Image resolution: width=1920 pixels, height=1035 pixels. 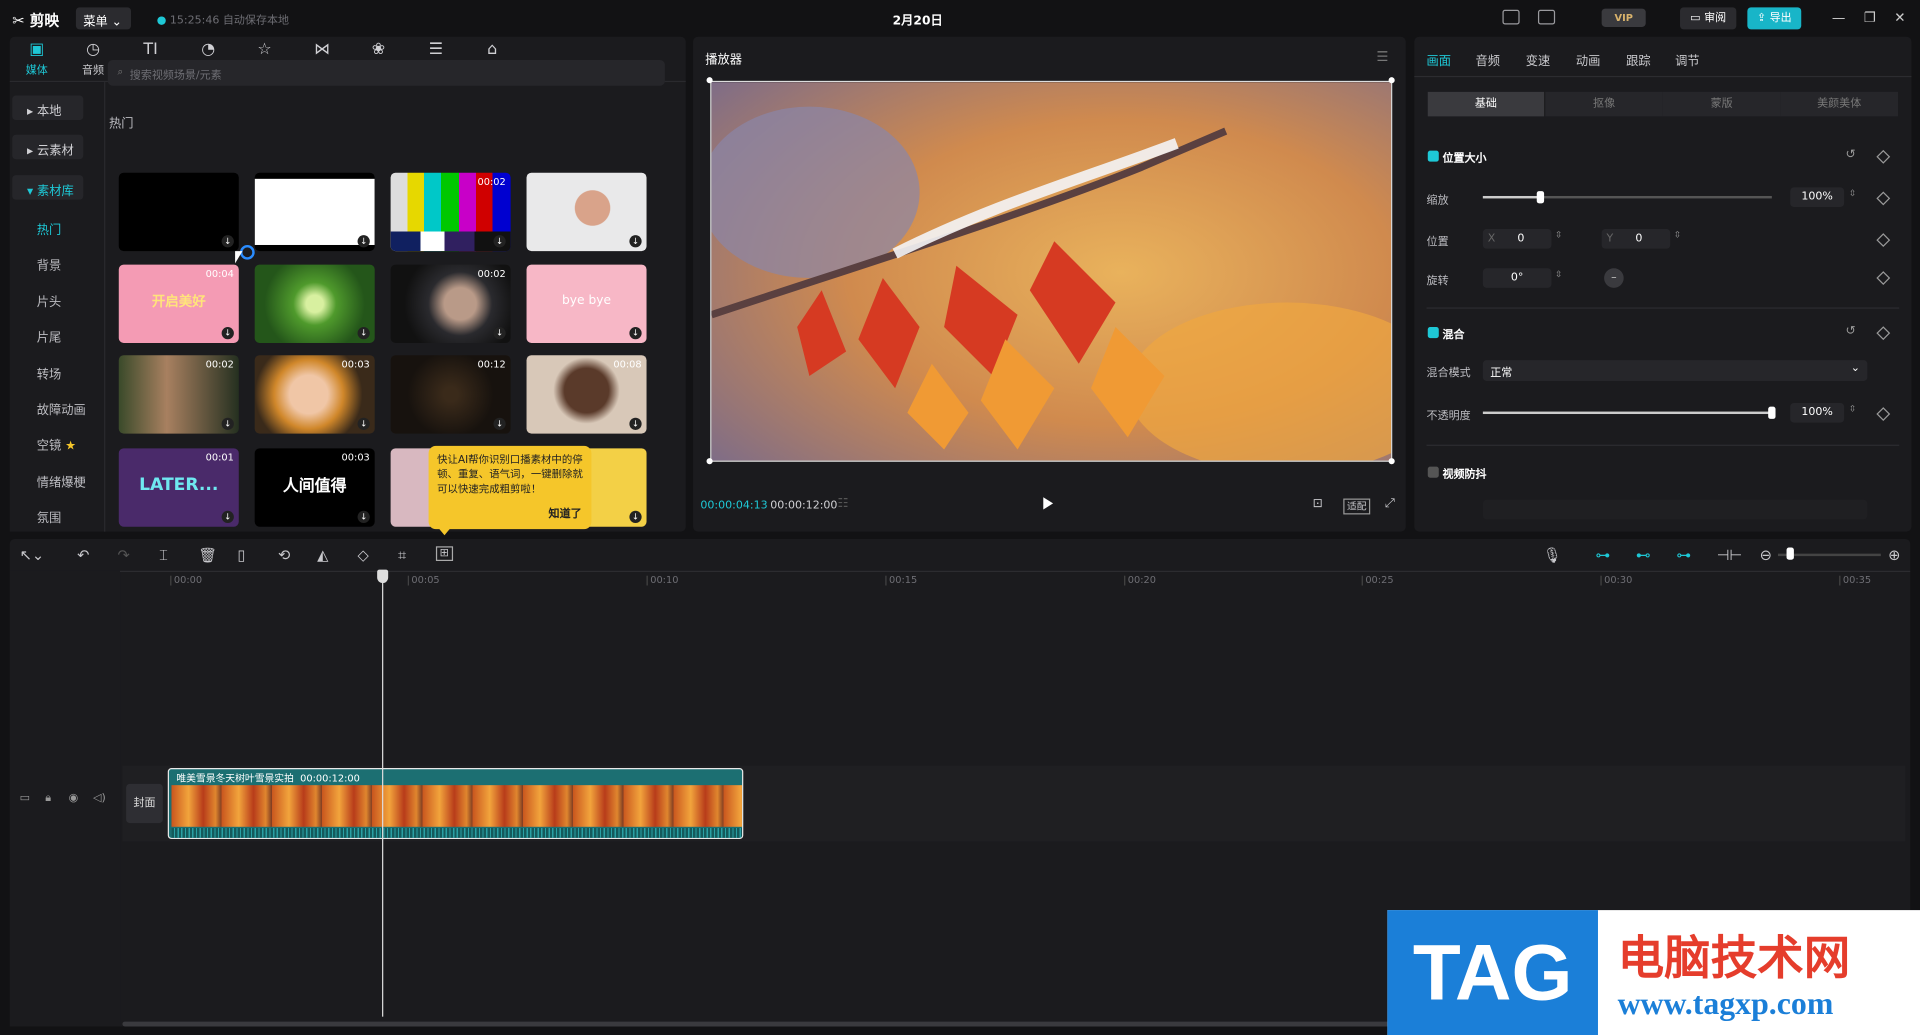 What do you see at coordinates (178, 303) in the screenshot?
I see `media-thumb: 开启美好 00:04 ↓` at bounding box center [178, 303].